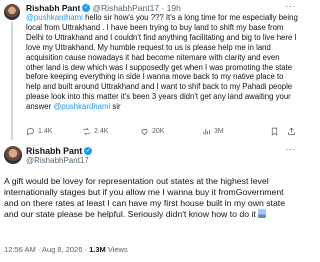 The height and width of the screenshot is (262, 320). Describe the element at coordinates (111, 131) in the screenshot. I see `repost-button: 2.4K` at that location.